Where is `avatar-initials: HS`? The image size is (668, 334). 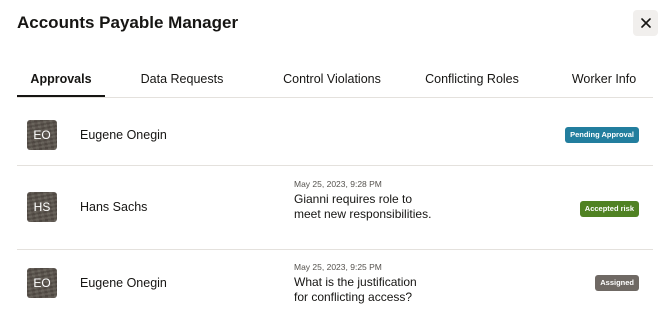 avatar-initials: HS is located at coordinates (42, 207).